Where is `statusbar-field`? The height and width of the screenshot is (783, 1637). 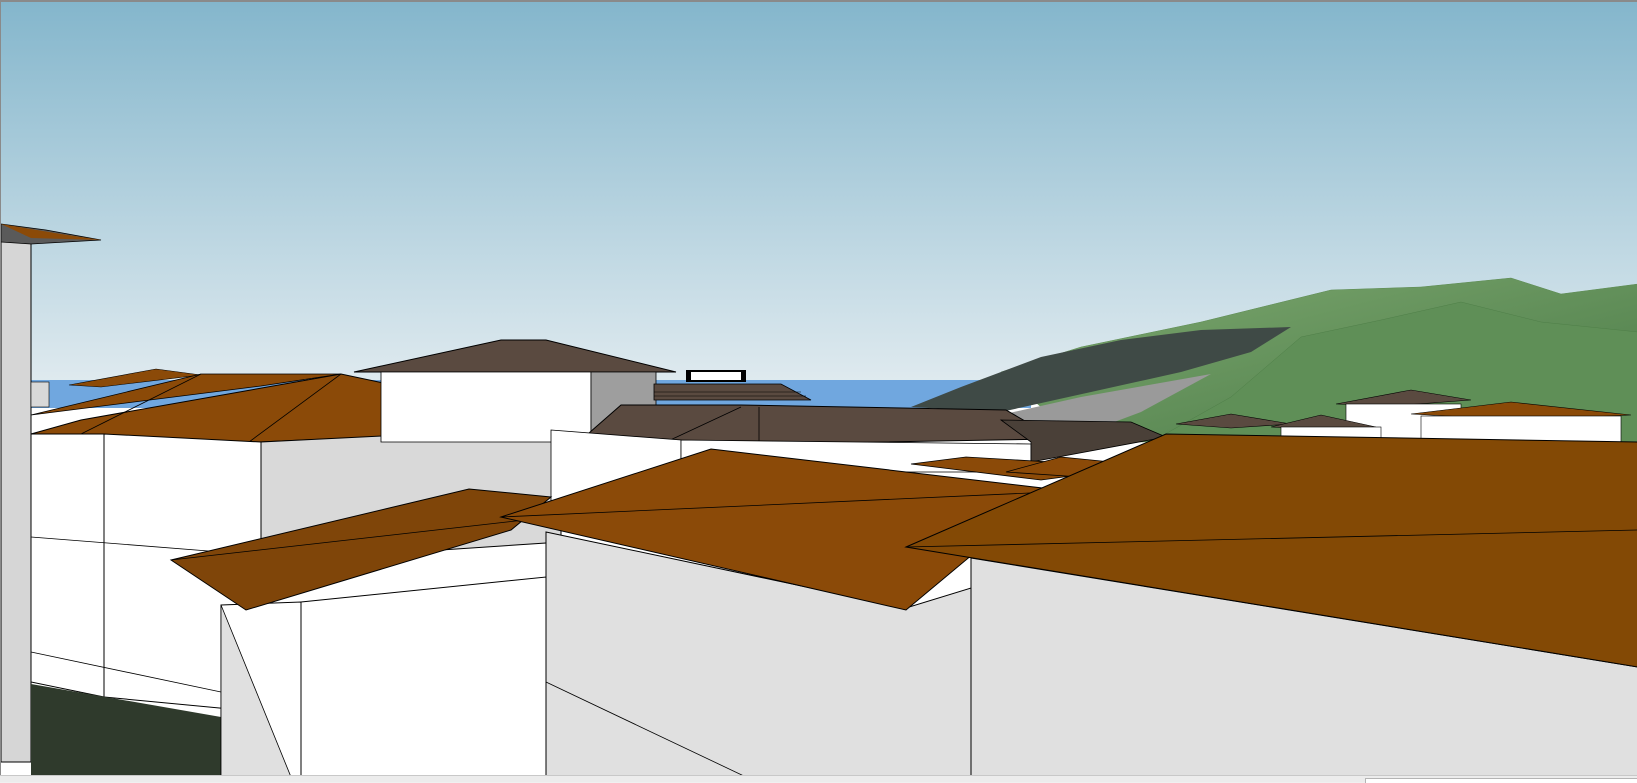 statusbar-field is located at coordinates (1501, 780).